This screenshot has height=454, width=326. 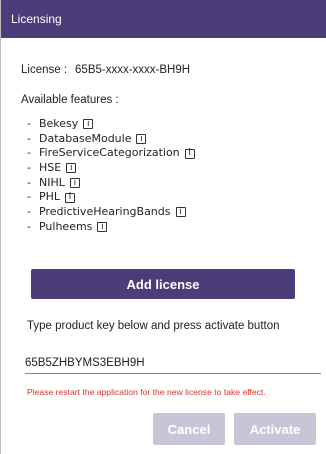 I want to click on feature-name: PHL, so click(x=49, y=197).